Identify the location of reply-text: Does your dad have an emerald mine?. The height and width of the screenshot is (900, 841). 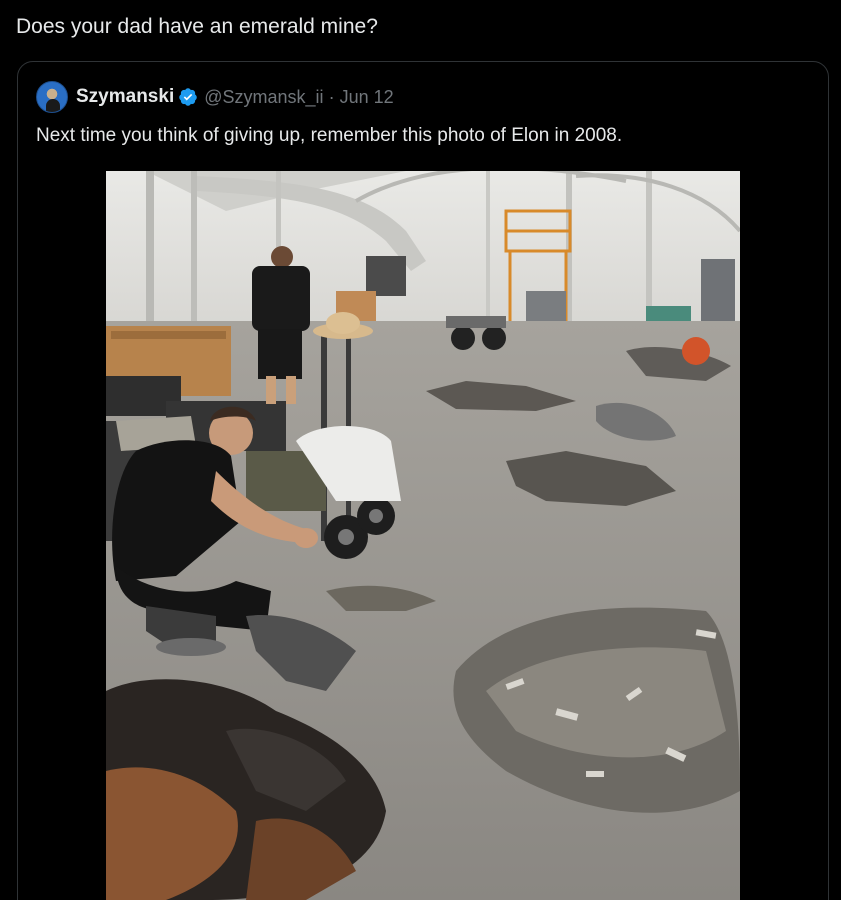
(197, 26).